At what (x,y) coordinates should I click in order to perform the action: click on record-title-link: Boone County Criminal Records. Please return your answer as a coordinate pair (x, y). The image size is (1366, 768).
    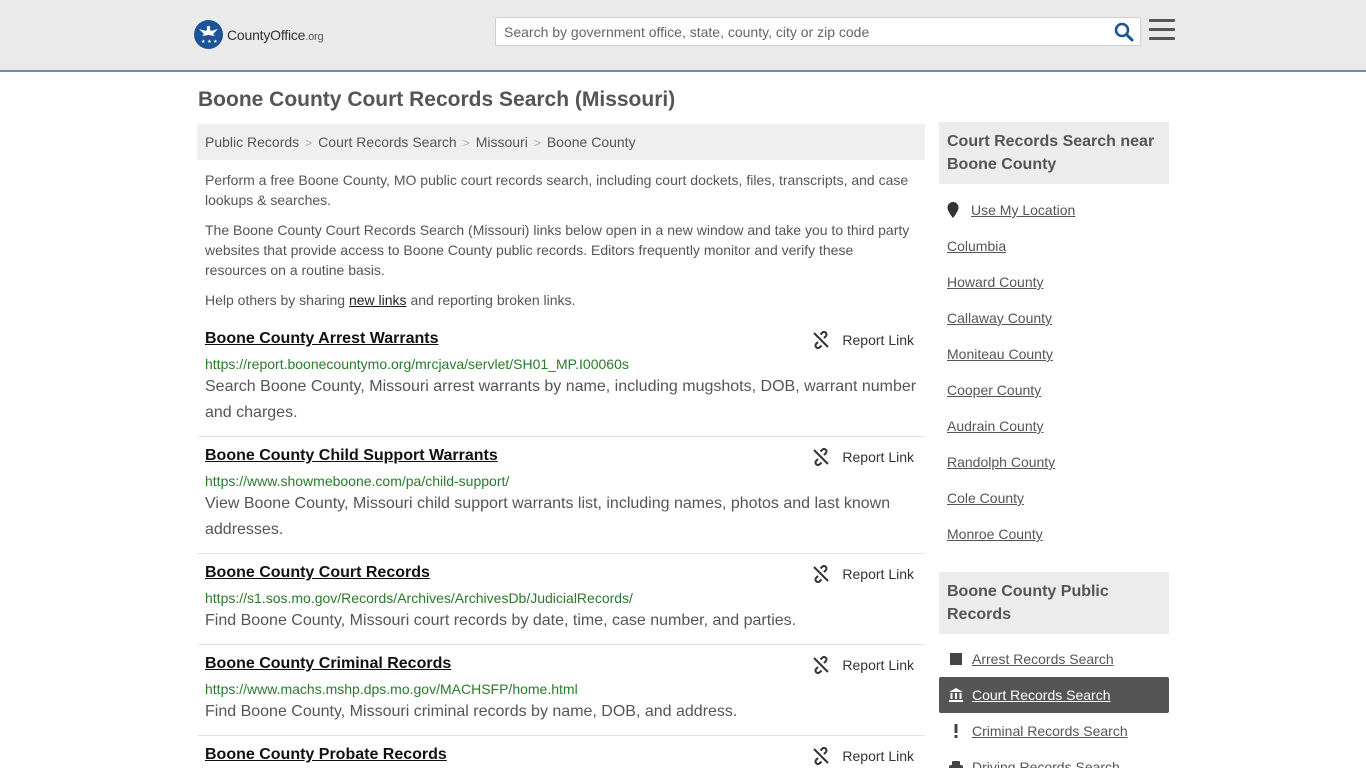
    Looking at the image, I should click on (328, 664).